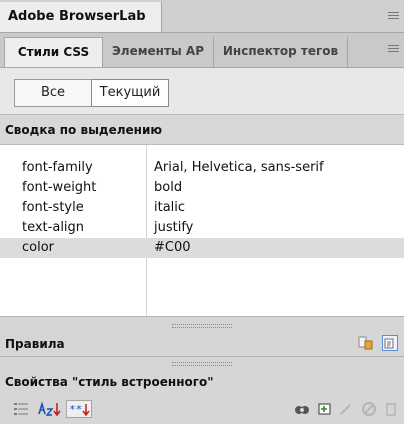  What do you see at coordinates (369, 409) in the screenshot?
I see `disable-property-icon` at bounding box center [369, 409].